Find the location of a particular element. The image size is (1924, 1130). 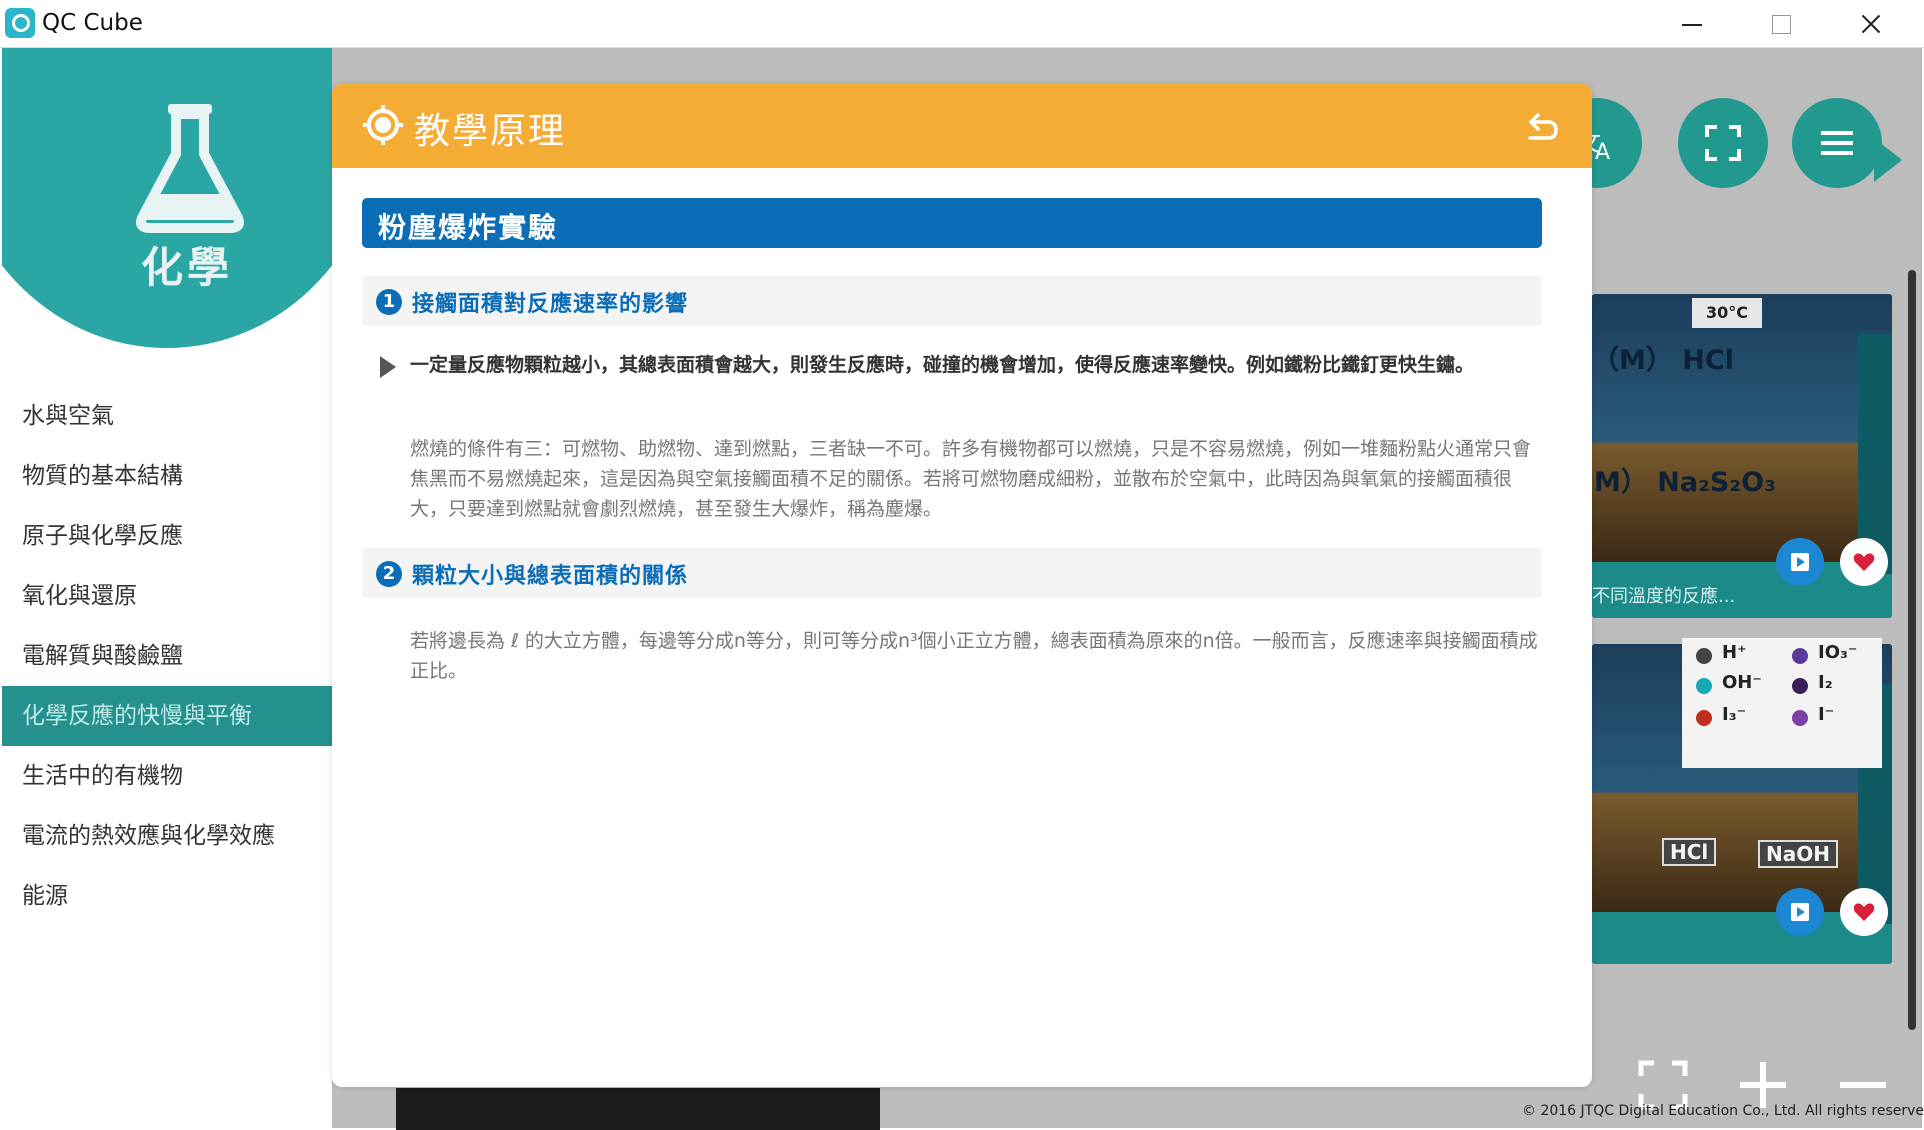

app-logo-icon is located at coordinates (20, 23).